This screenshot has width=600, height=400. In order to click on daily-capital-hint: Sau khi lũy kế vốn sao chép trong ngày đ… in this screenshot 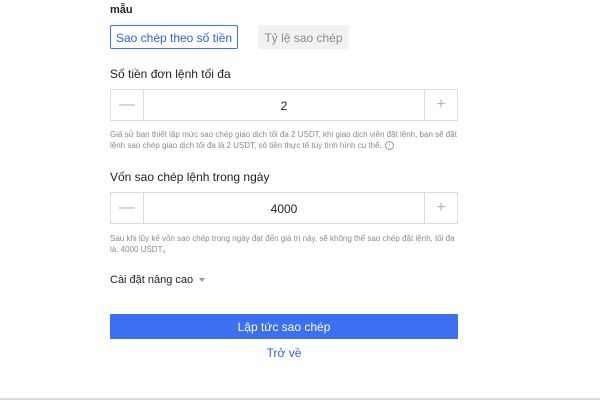, I will do `click(282, 244)`.